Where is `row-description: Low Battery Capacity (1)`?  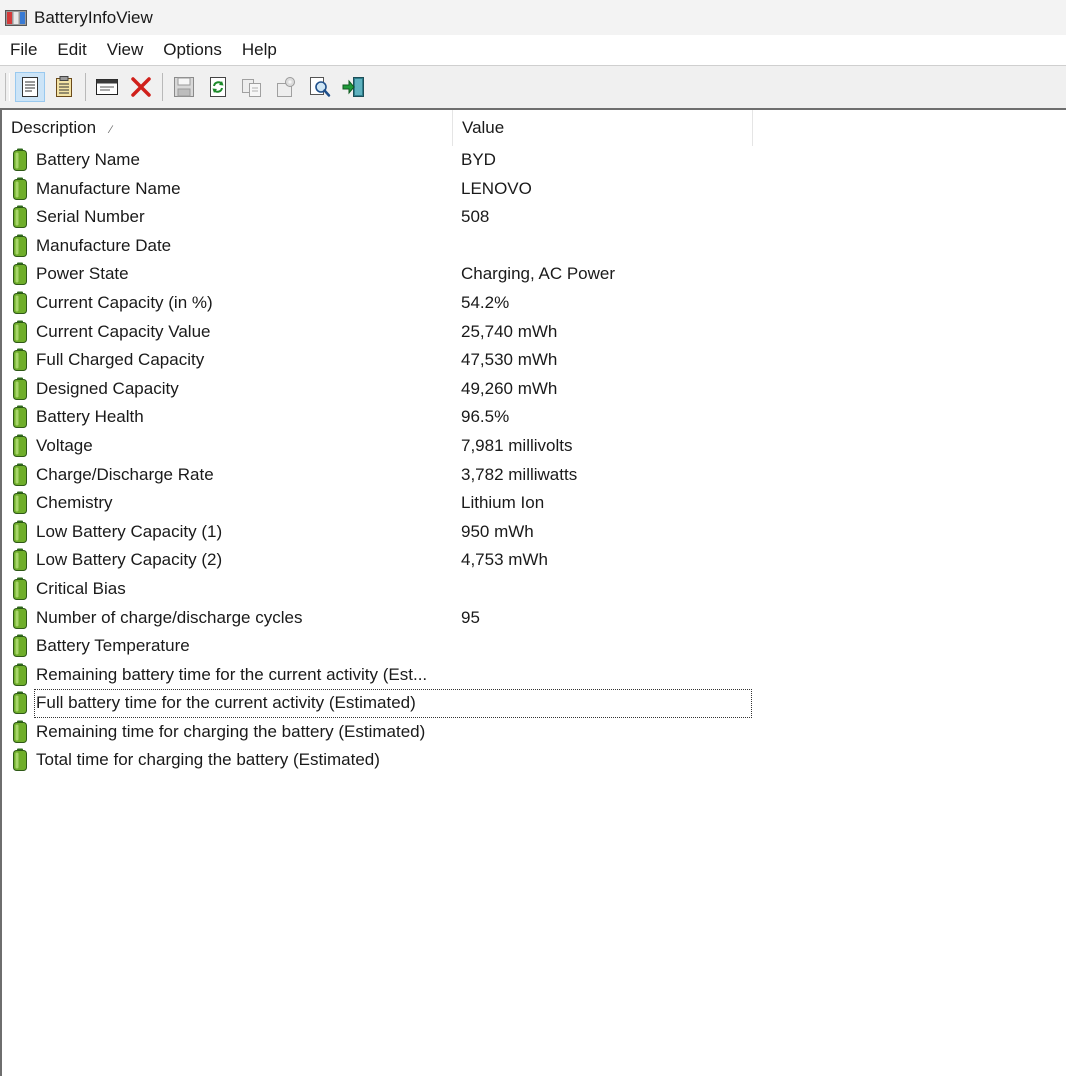 row-description: Low Battery Capacity (1) is located at coordinates (129, 531).